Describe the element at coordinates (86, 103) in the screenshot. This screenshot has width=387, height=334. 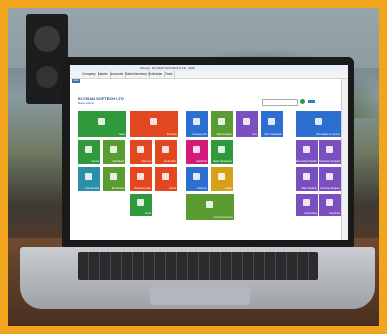
I see `user-subtitle: Ravi+Admin` at that location.